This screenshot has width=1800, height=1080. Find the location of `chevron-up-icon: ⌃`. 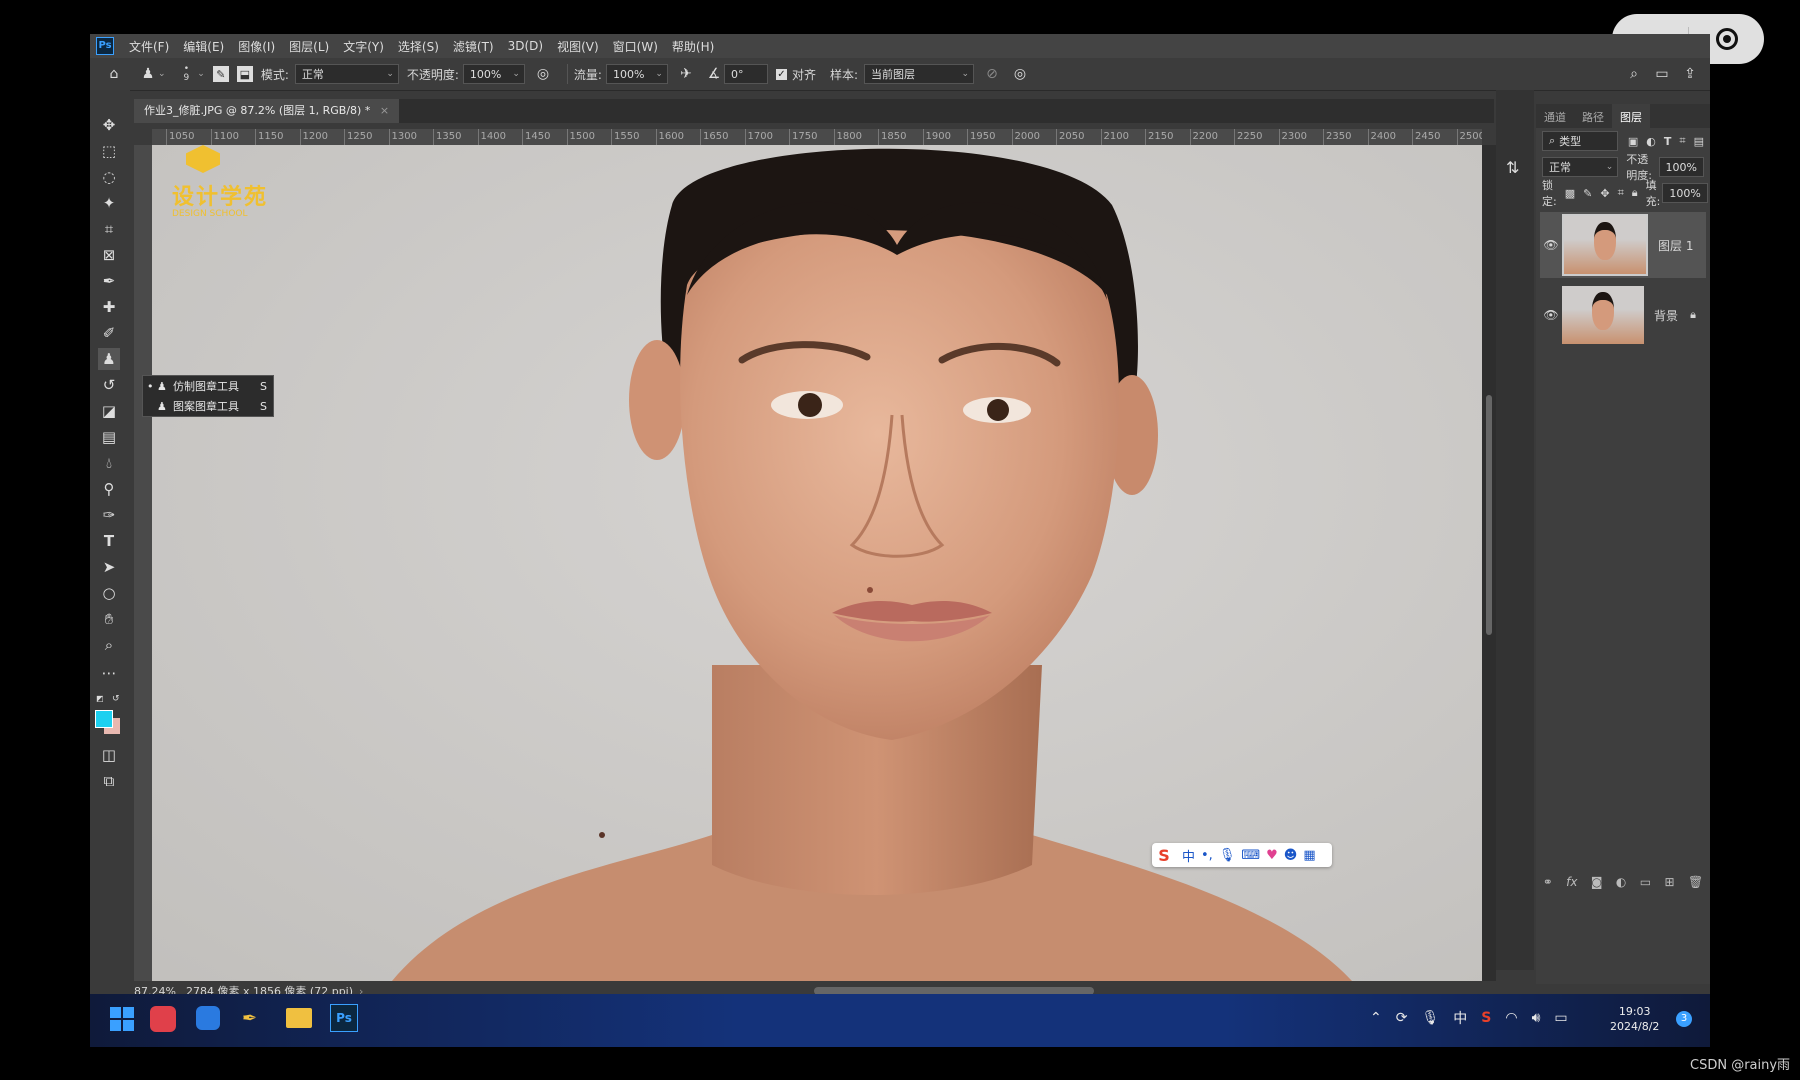

chevron-up-icon: ⌃ is located at coordinates (1376, 1018).